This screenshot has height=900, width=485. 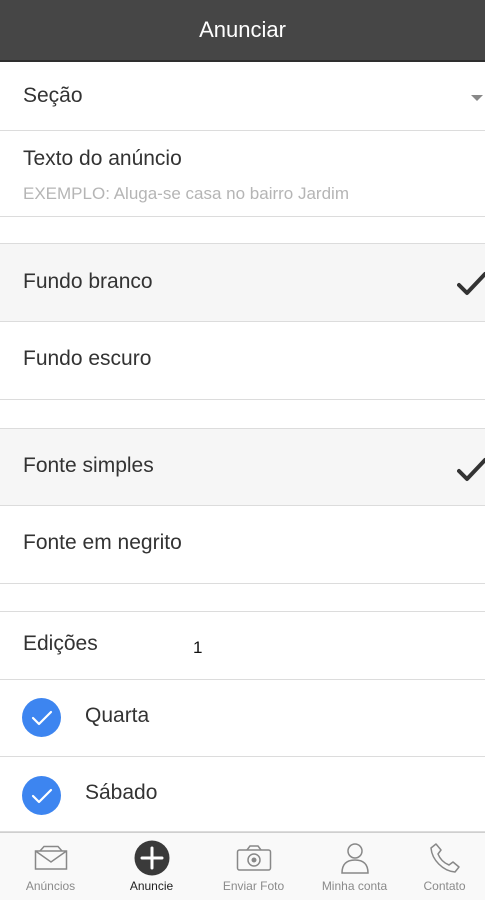 I want to click on tab-contato: Contato, so click(x=444, y=866).